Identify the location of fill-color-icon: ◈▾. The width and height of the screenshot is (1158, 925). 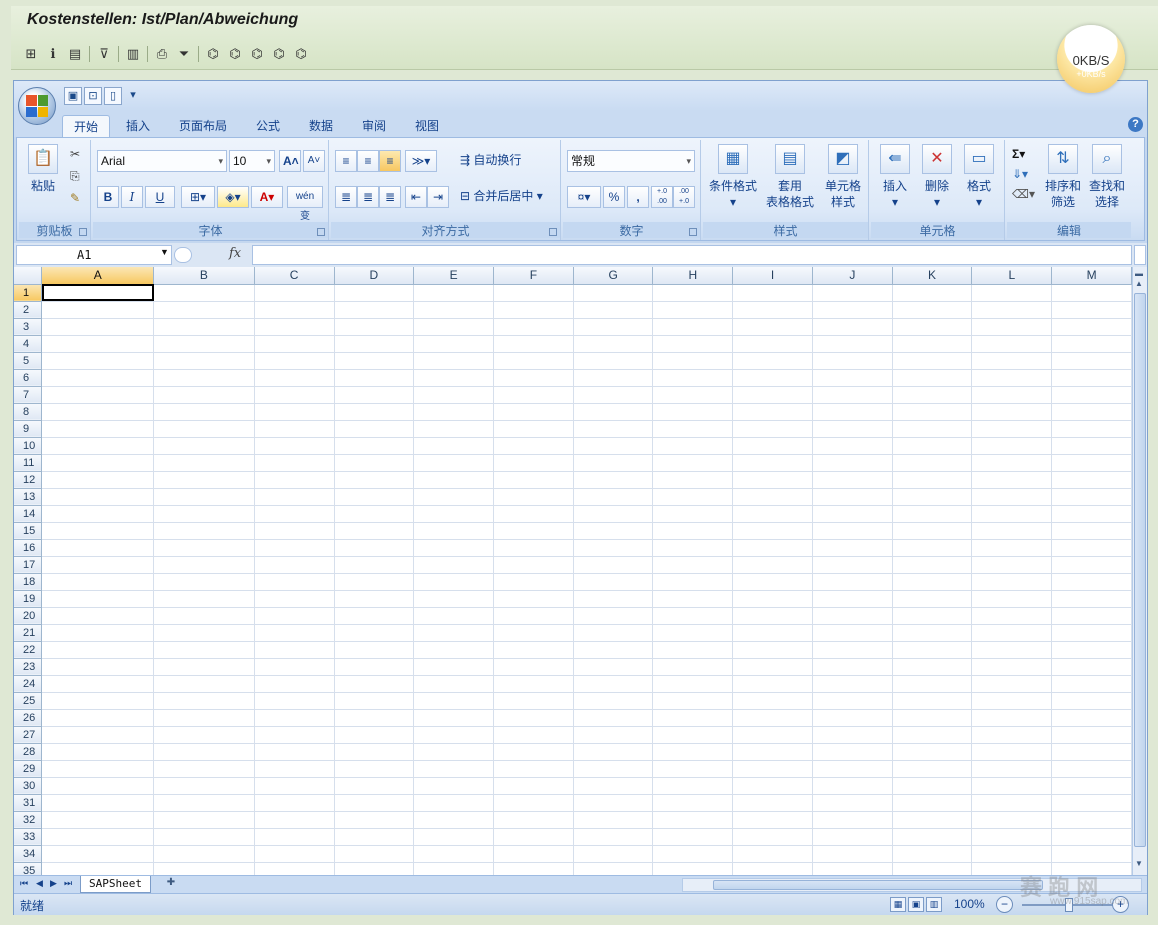
(233, 197).